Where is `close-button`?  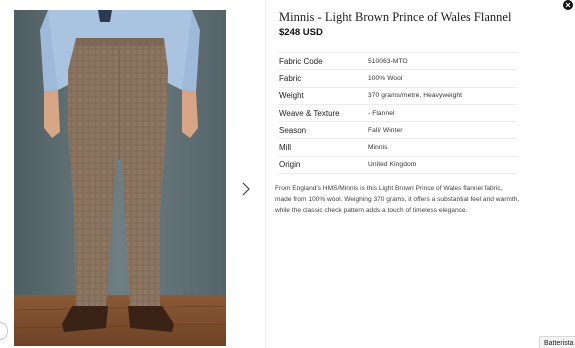 close-button is located at coordinates (568, 5).